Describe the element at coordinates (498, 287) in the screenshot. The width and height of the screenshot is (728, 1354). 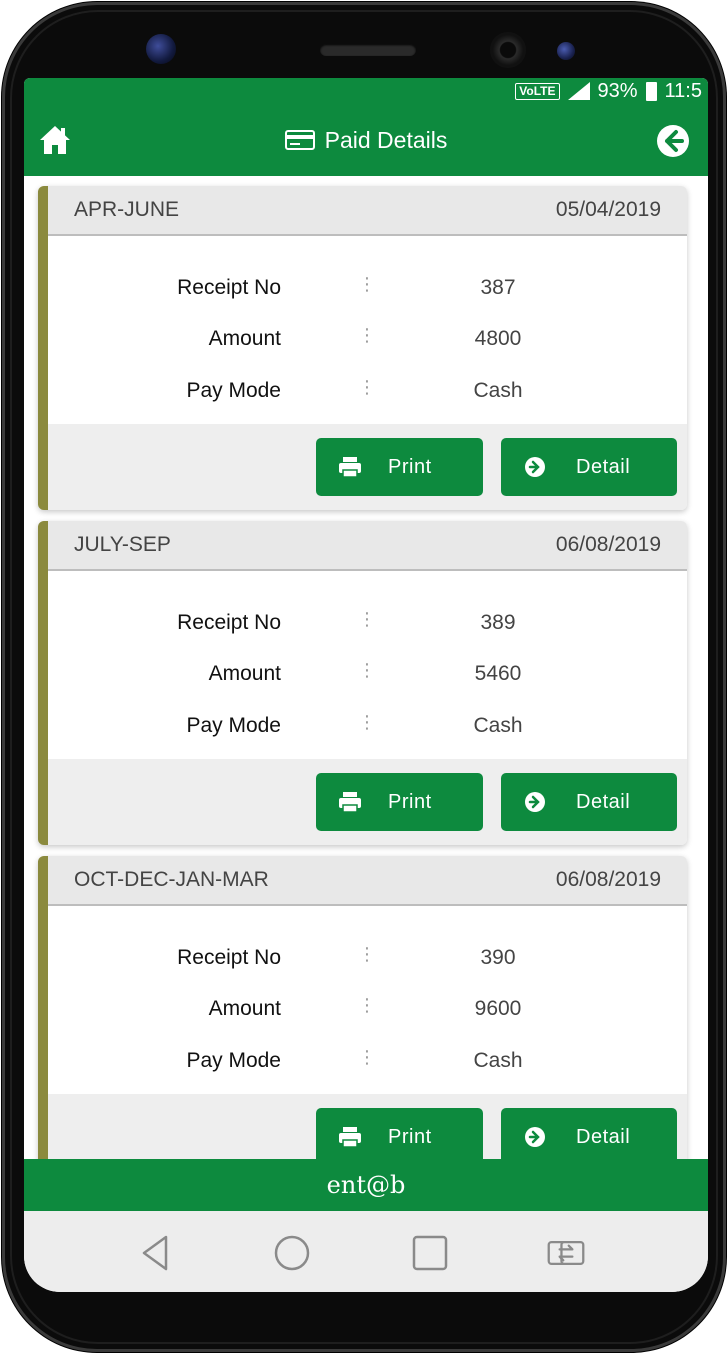
I see `receipt-no-value: 387` at that location.